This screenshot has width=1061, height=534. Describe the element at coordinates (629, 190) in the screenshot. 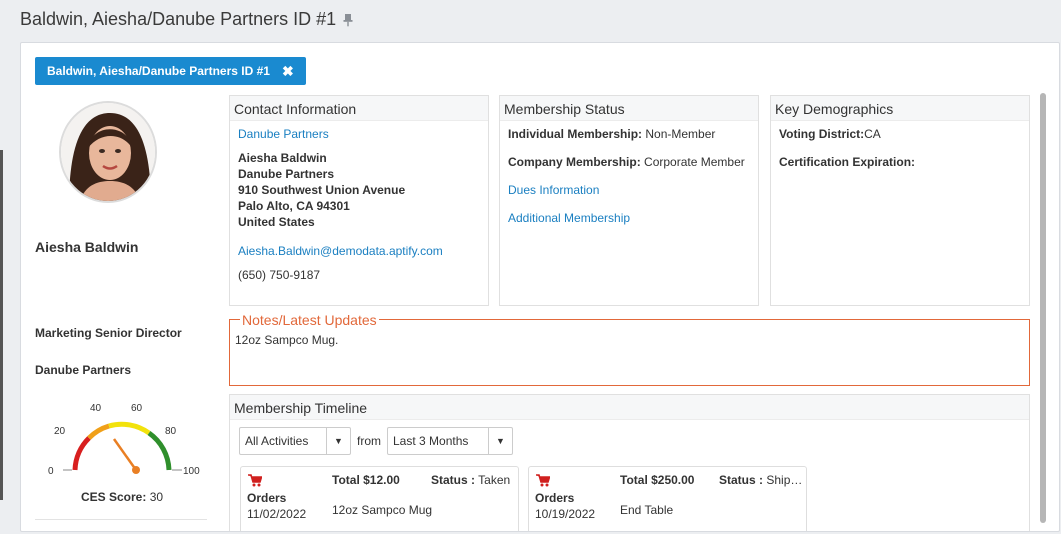

I see `dues-information-link: Dues Information` at that location.